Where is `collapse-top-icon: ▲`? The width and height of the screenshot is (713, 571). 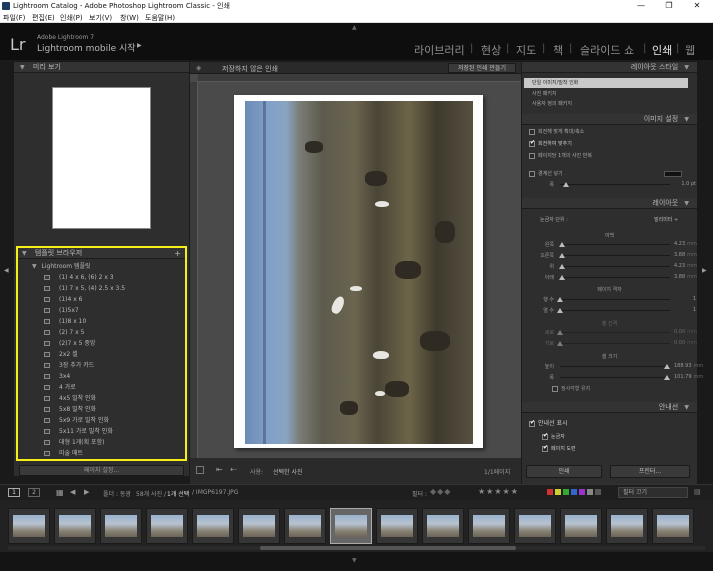 collapse-top-icon: ▲ is located at coordinates (354, 27).